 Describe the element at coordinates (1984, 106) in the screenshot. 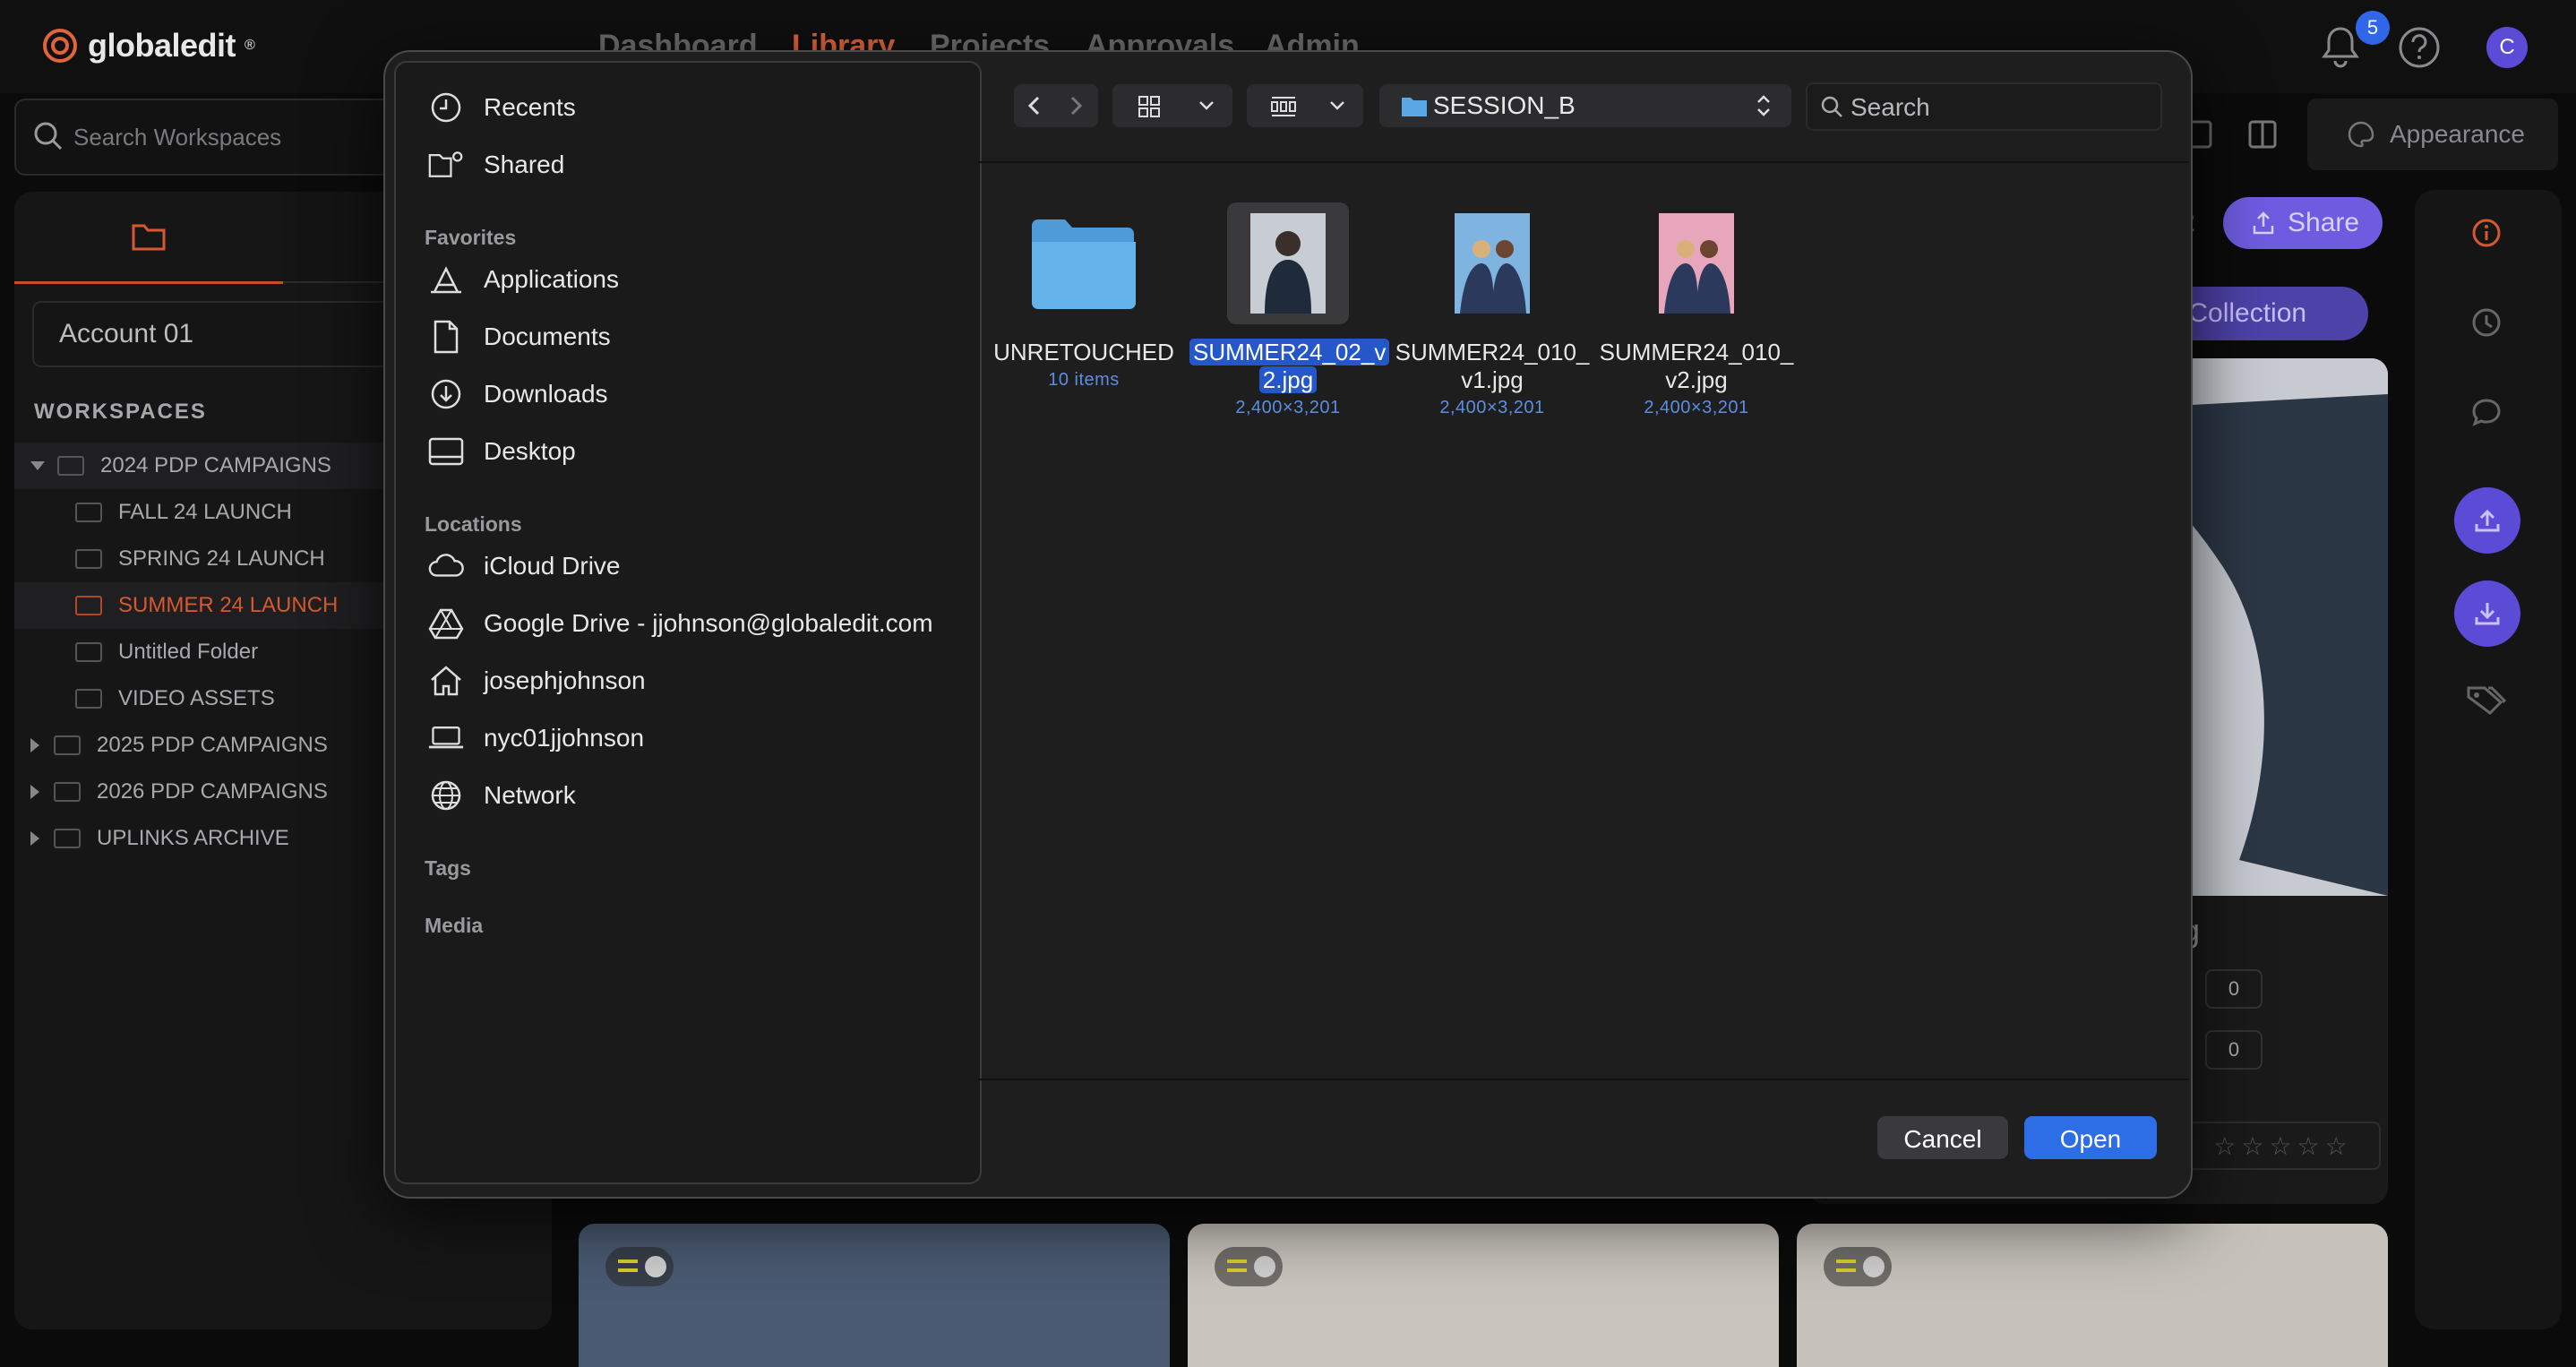

I see `dialog-search-input: Search` at that location.